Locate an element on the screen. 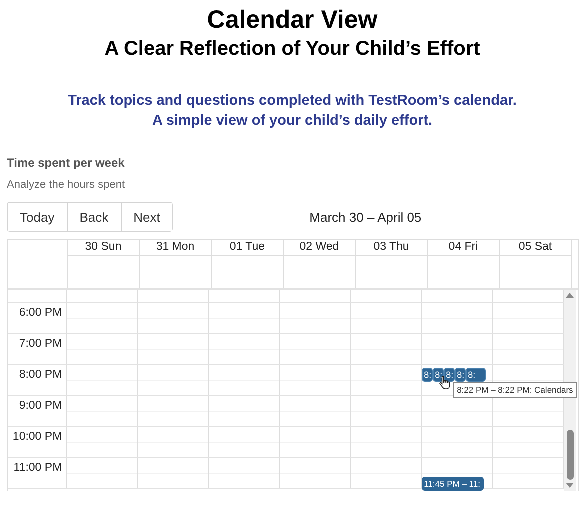  tooltip: 8:22 PM – 8:22 PM: Calendars is located at coordinates (515, 390).